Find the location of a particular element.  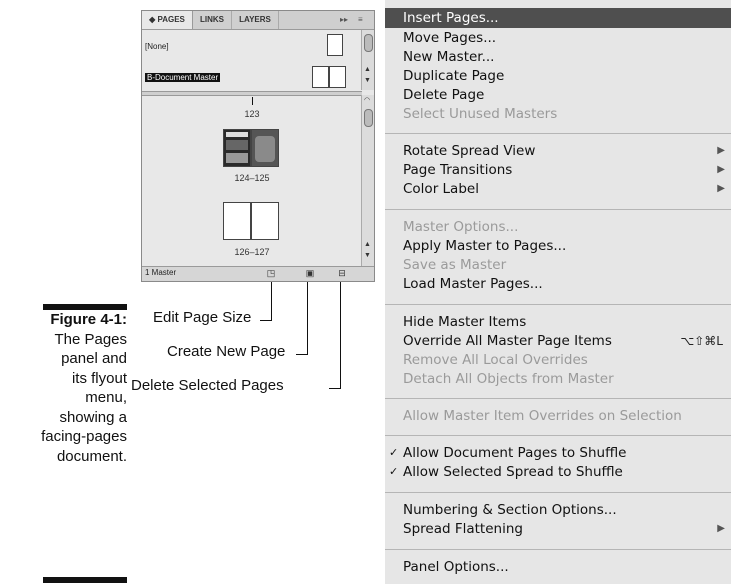

menu-shortcut: ⌥⇧⌘L is located at coordinates (701, 341).